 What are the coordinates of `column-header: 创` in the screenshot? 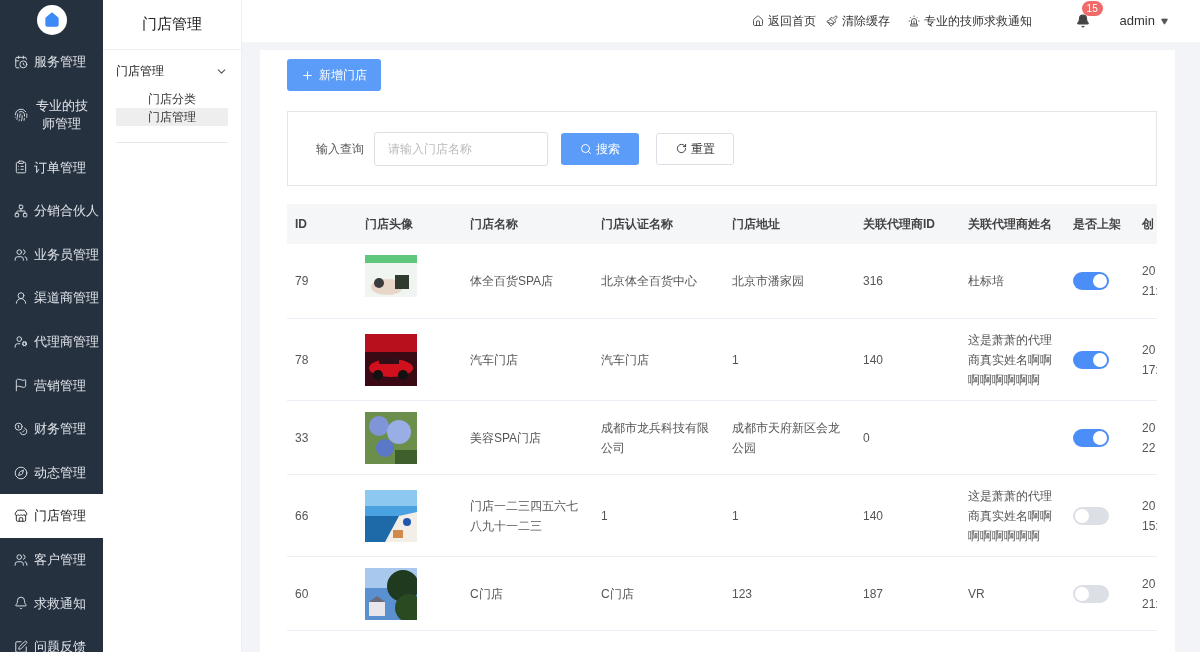 It's located at (1148, 224).